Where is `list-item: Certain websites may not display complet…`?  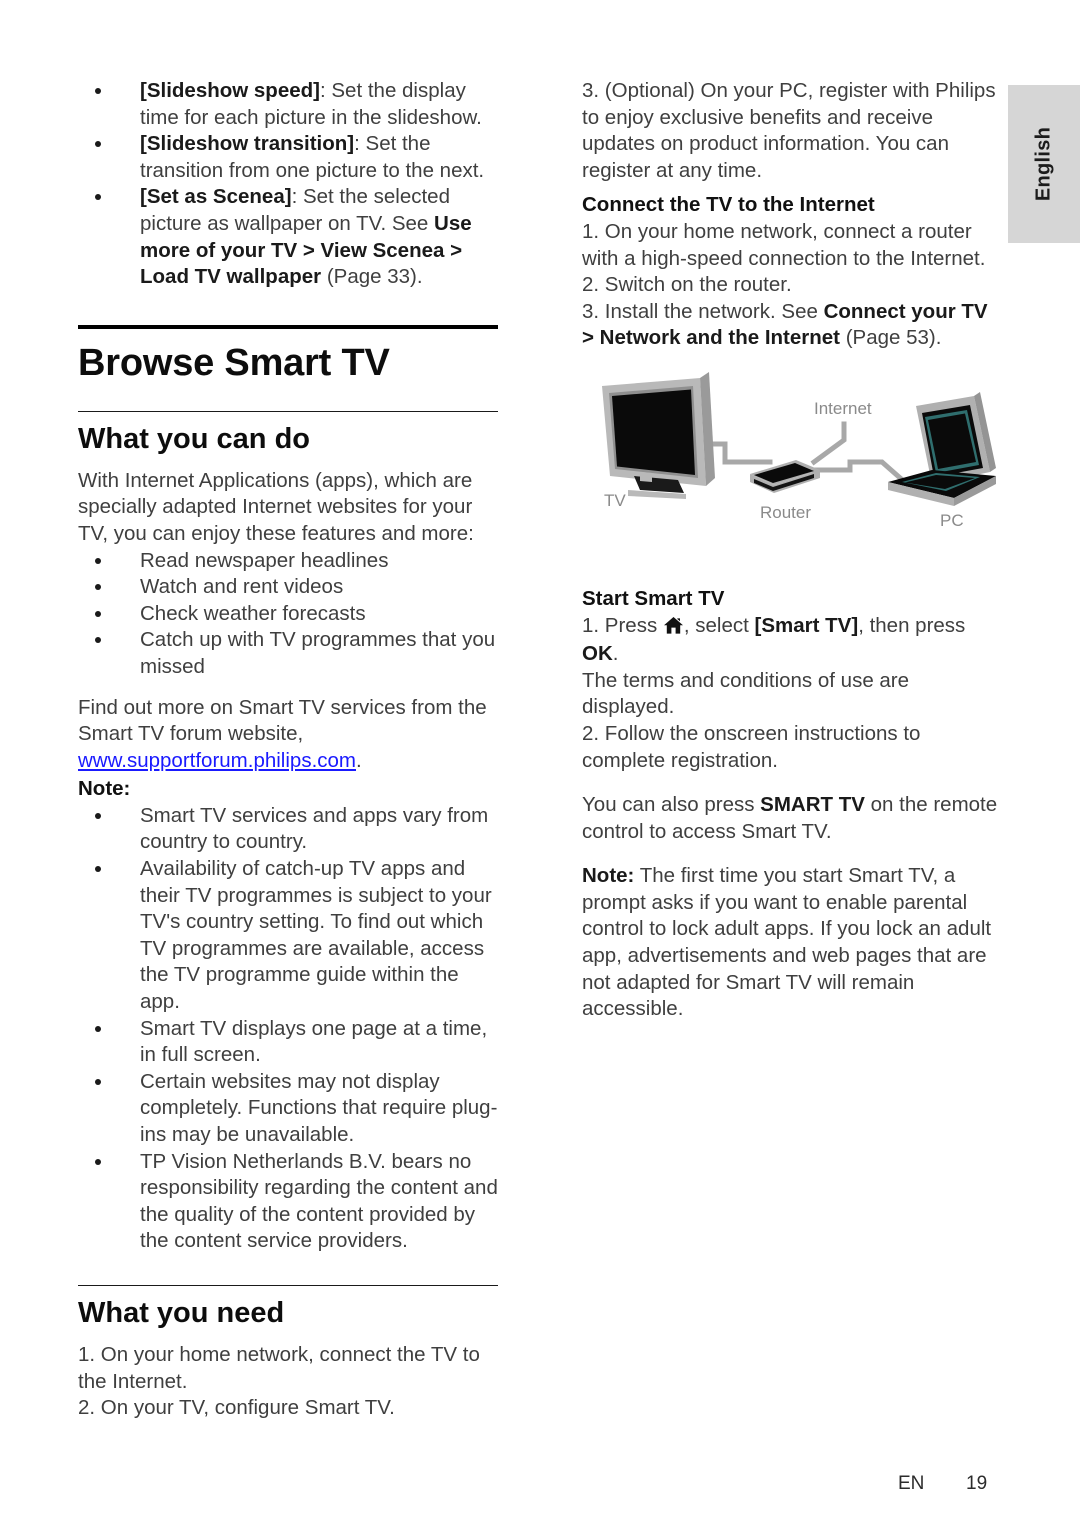 list-item: Certain websites may not display complet… is located at coordinates (288, 1109).